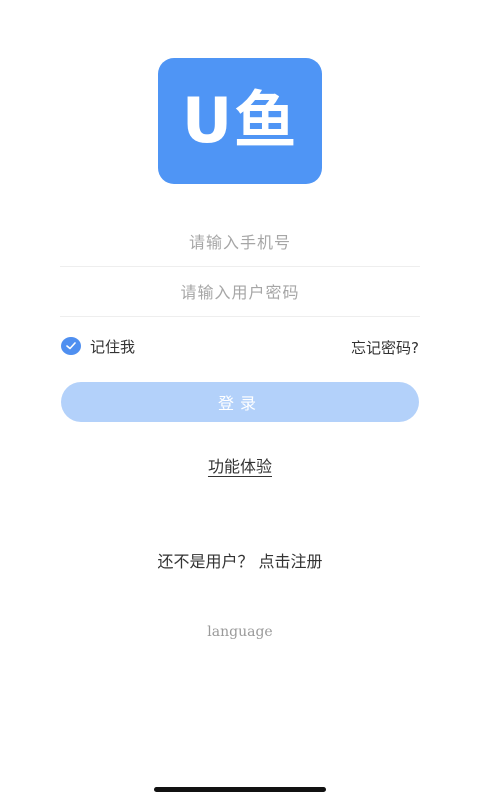 This screenshot has height=800, width=480. I want to click on feature-demo-link: 功能体验, so click(240, 466).